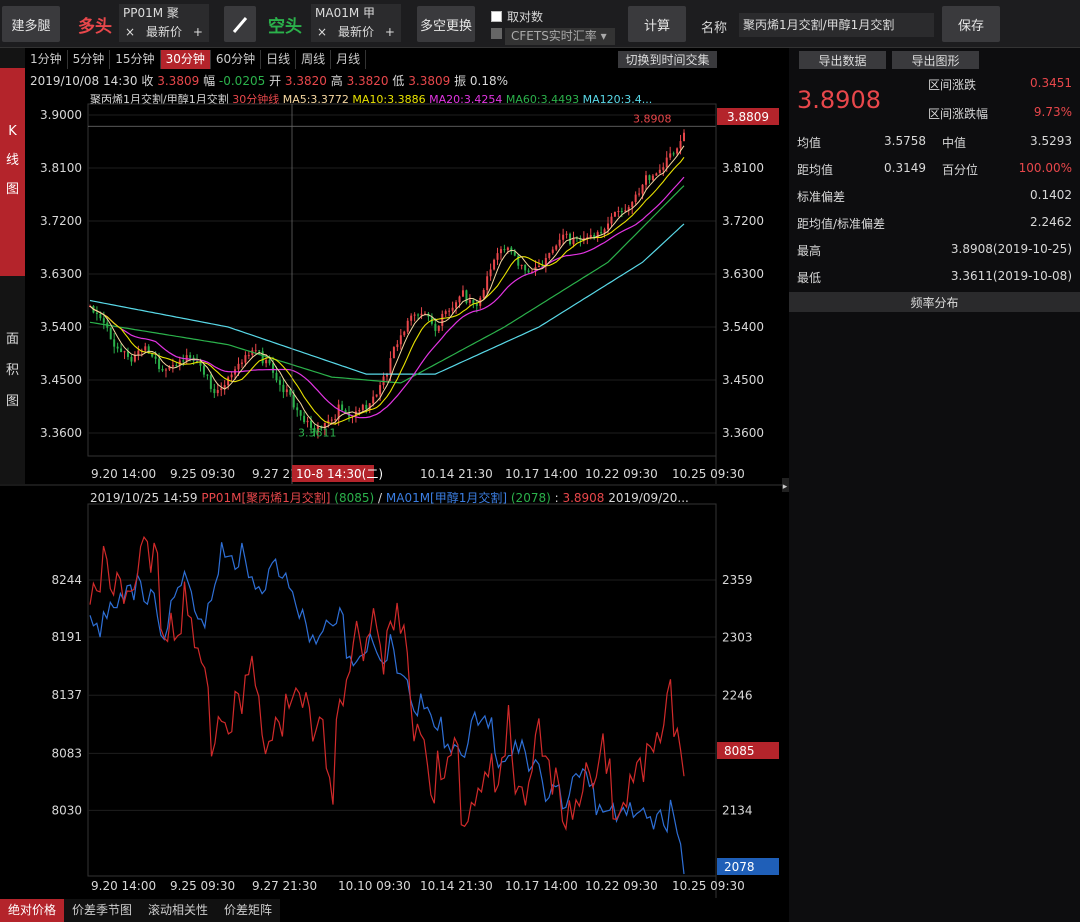  Describe the element at coordinates (1051, 222) in the screenshot. I see `dist-std-value: 2.2462` at that location.